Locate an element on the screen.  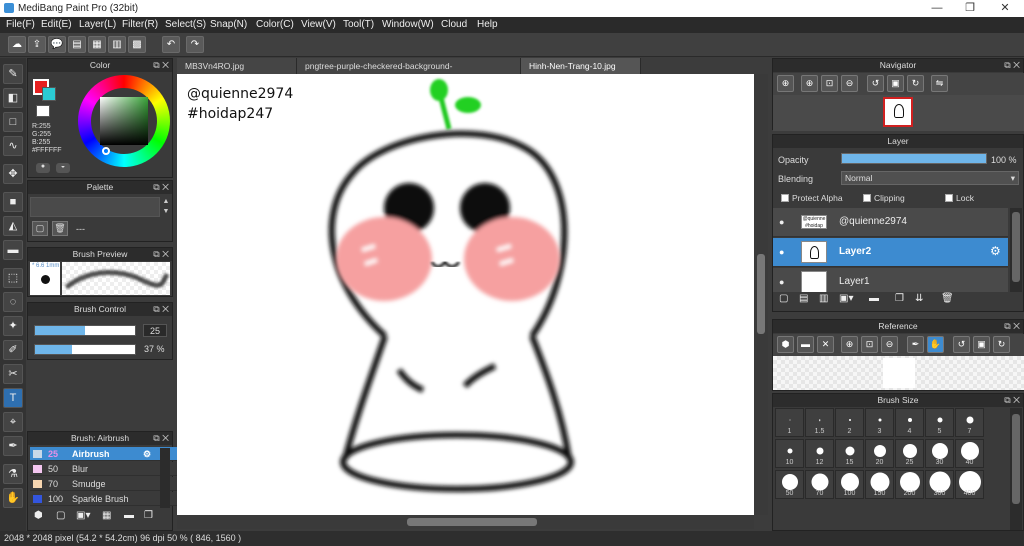
background-color-swatch is located at coordinates (49, 94).